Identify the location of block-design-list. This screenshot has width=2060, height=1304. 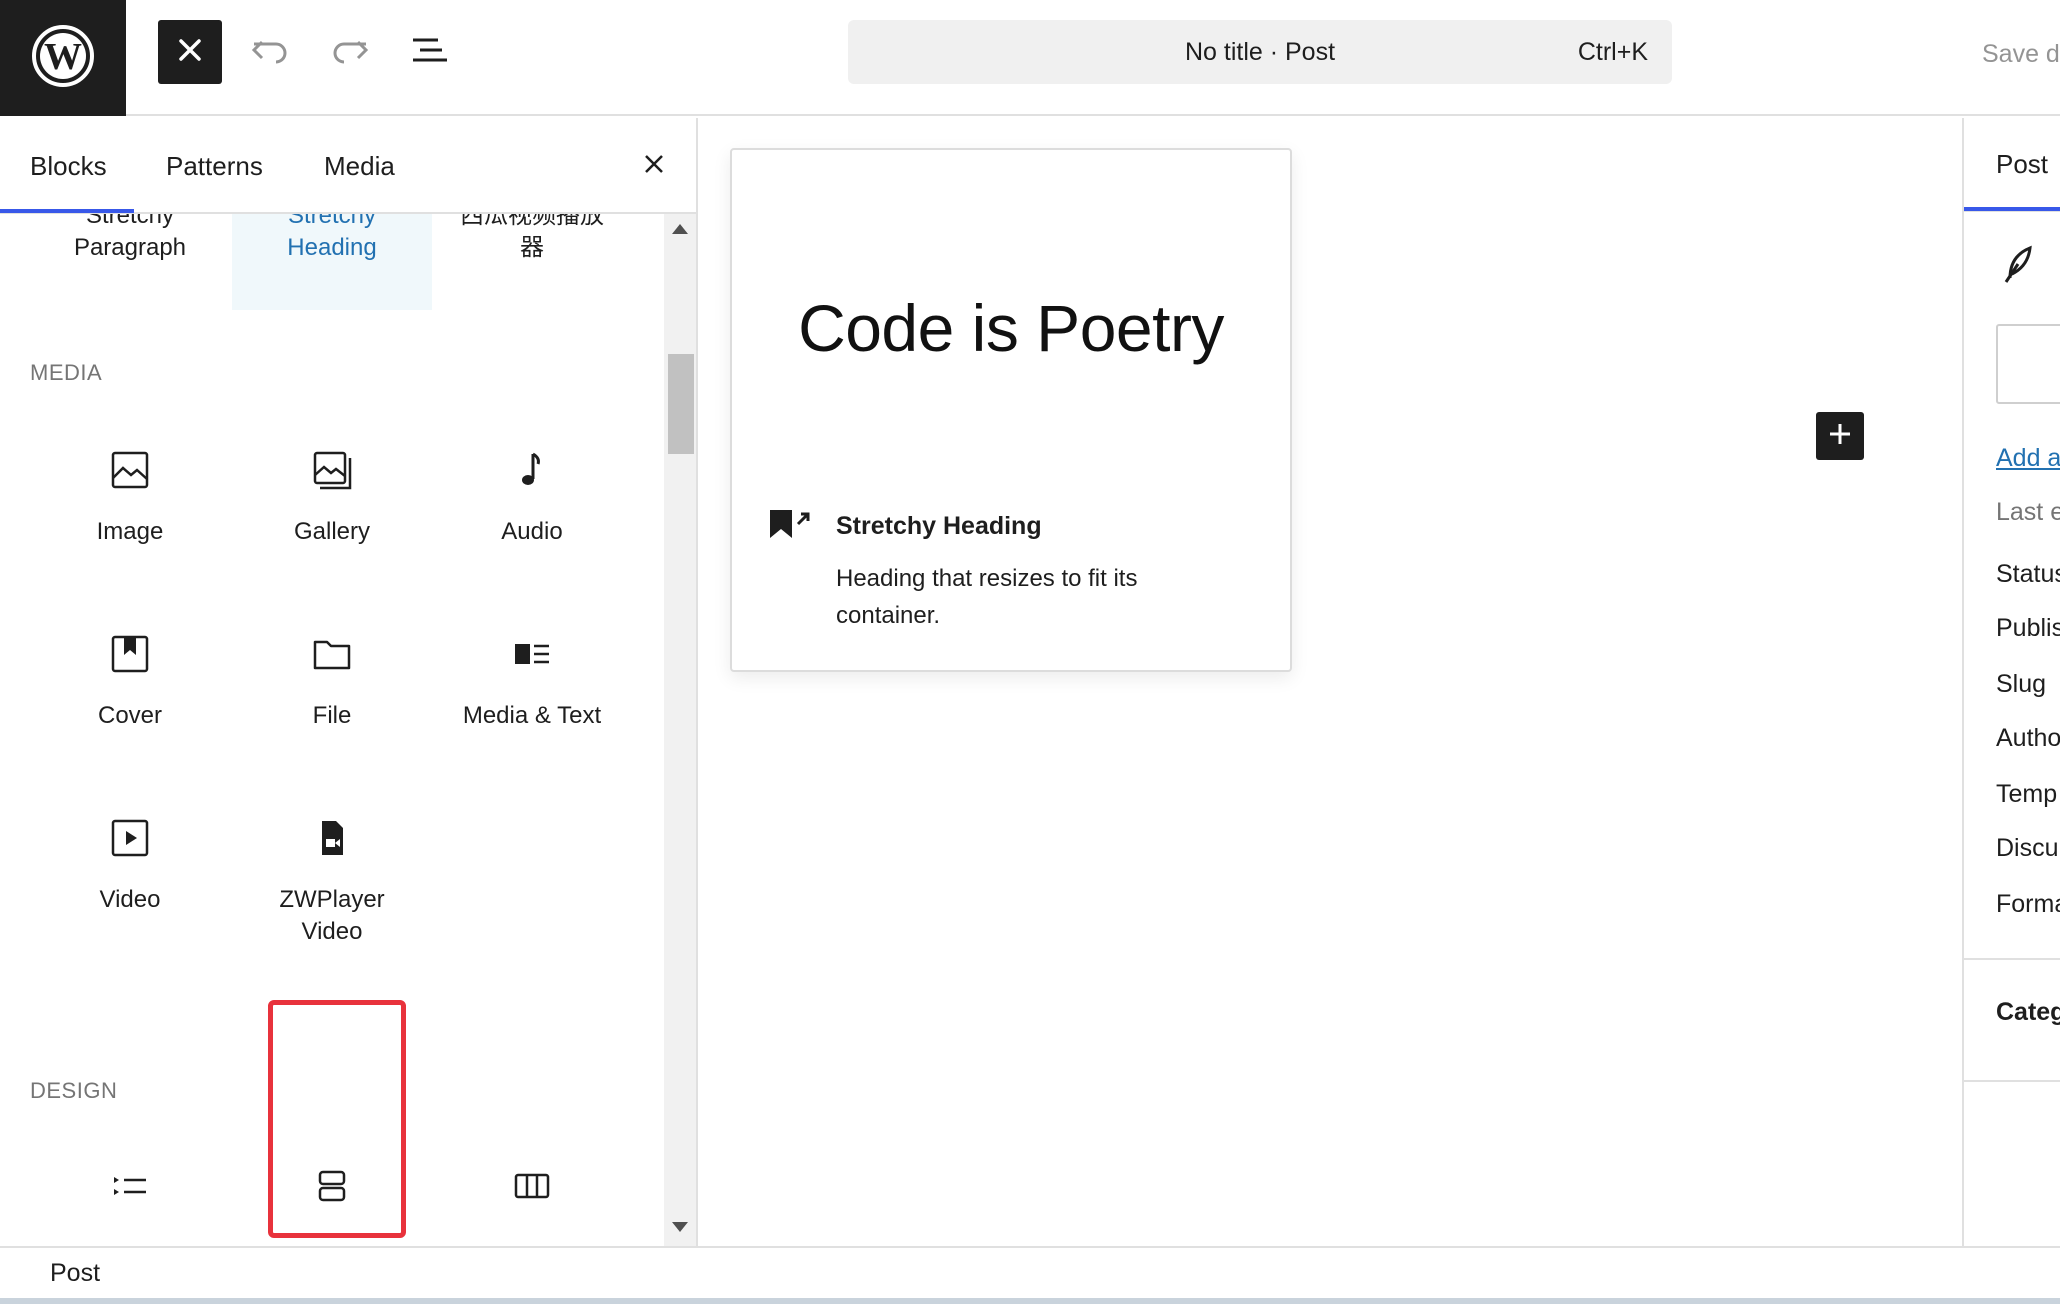
(130, 1196).